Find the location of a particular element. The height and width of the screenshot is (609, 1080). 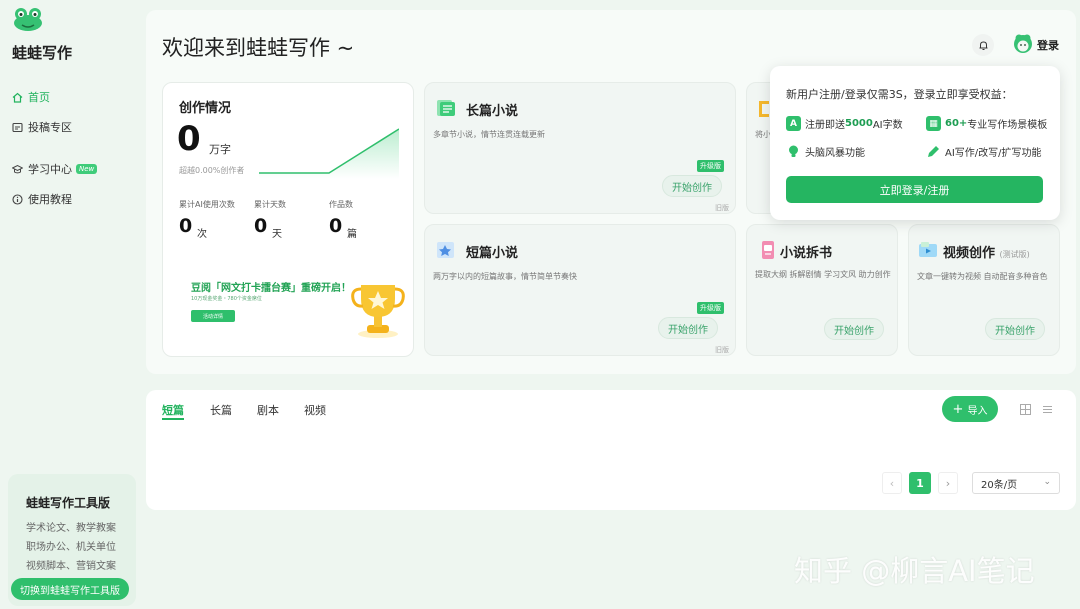

tab-short: 短篇 is located at coordinates (173, 410).